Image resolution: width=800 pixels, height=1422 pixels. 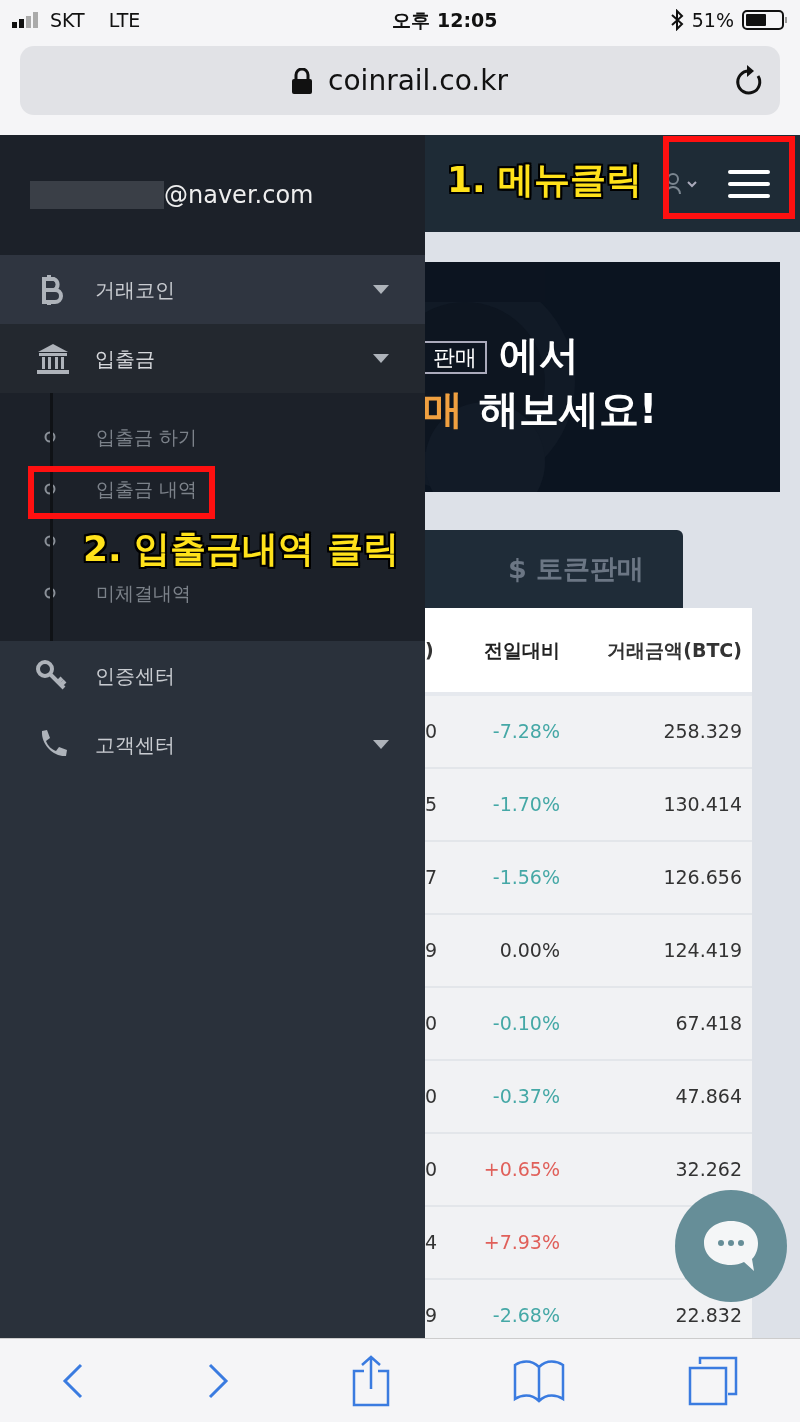 I want to click on annotation-text: 2. 입출금내역 클릭, so click(x=241, y=549).